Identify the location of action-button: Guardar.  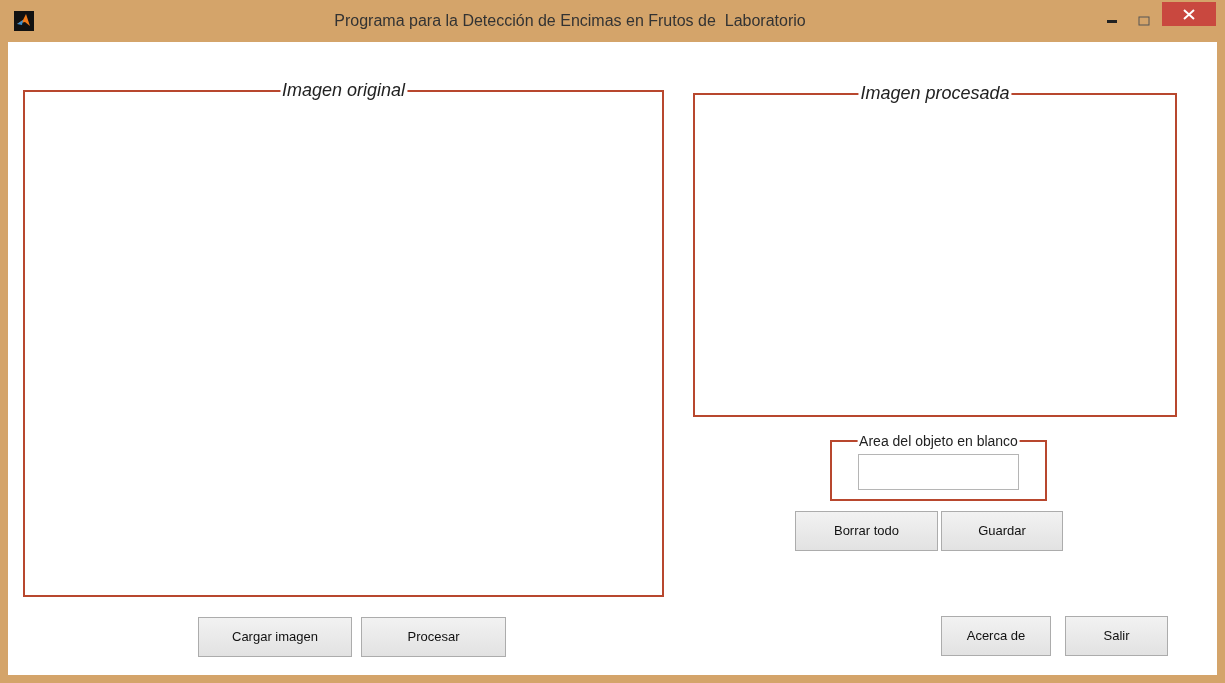
(1002, 531).